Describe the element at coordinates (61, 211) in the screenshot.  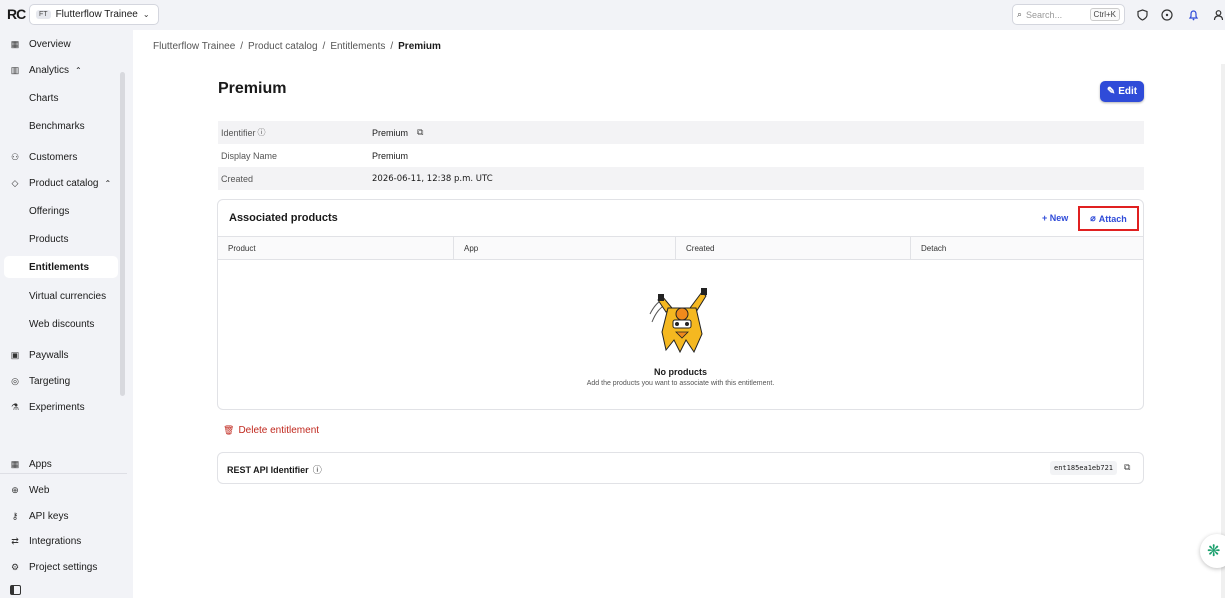
I see `sidebar-item-offerings: Offerings` at that location.